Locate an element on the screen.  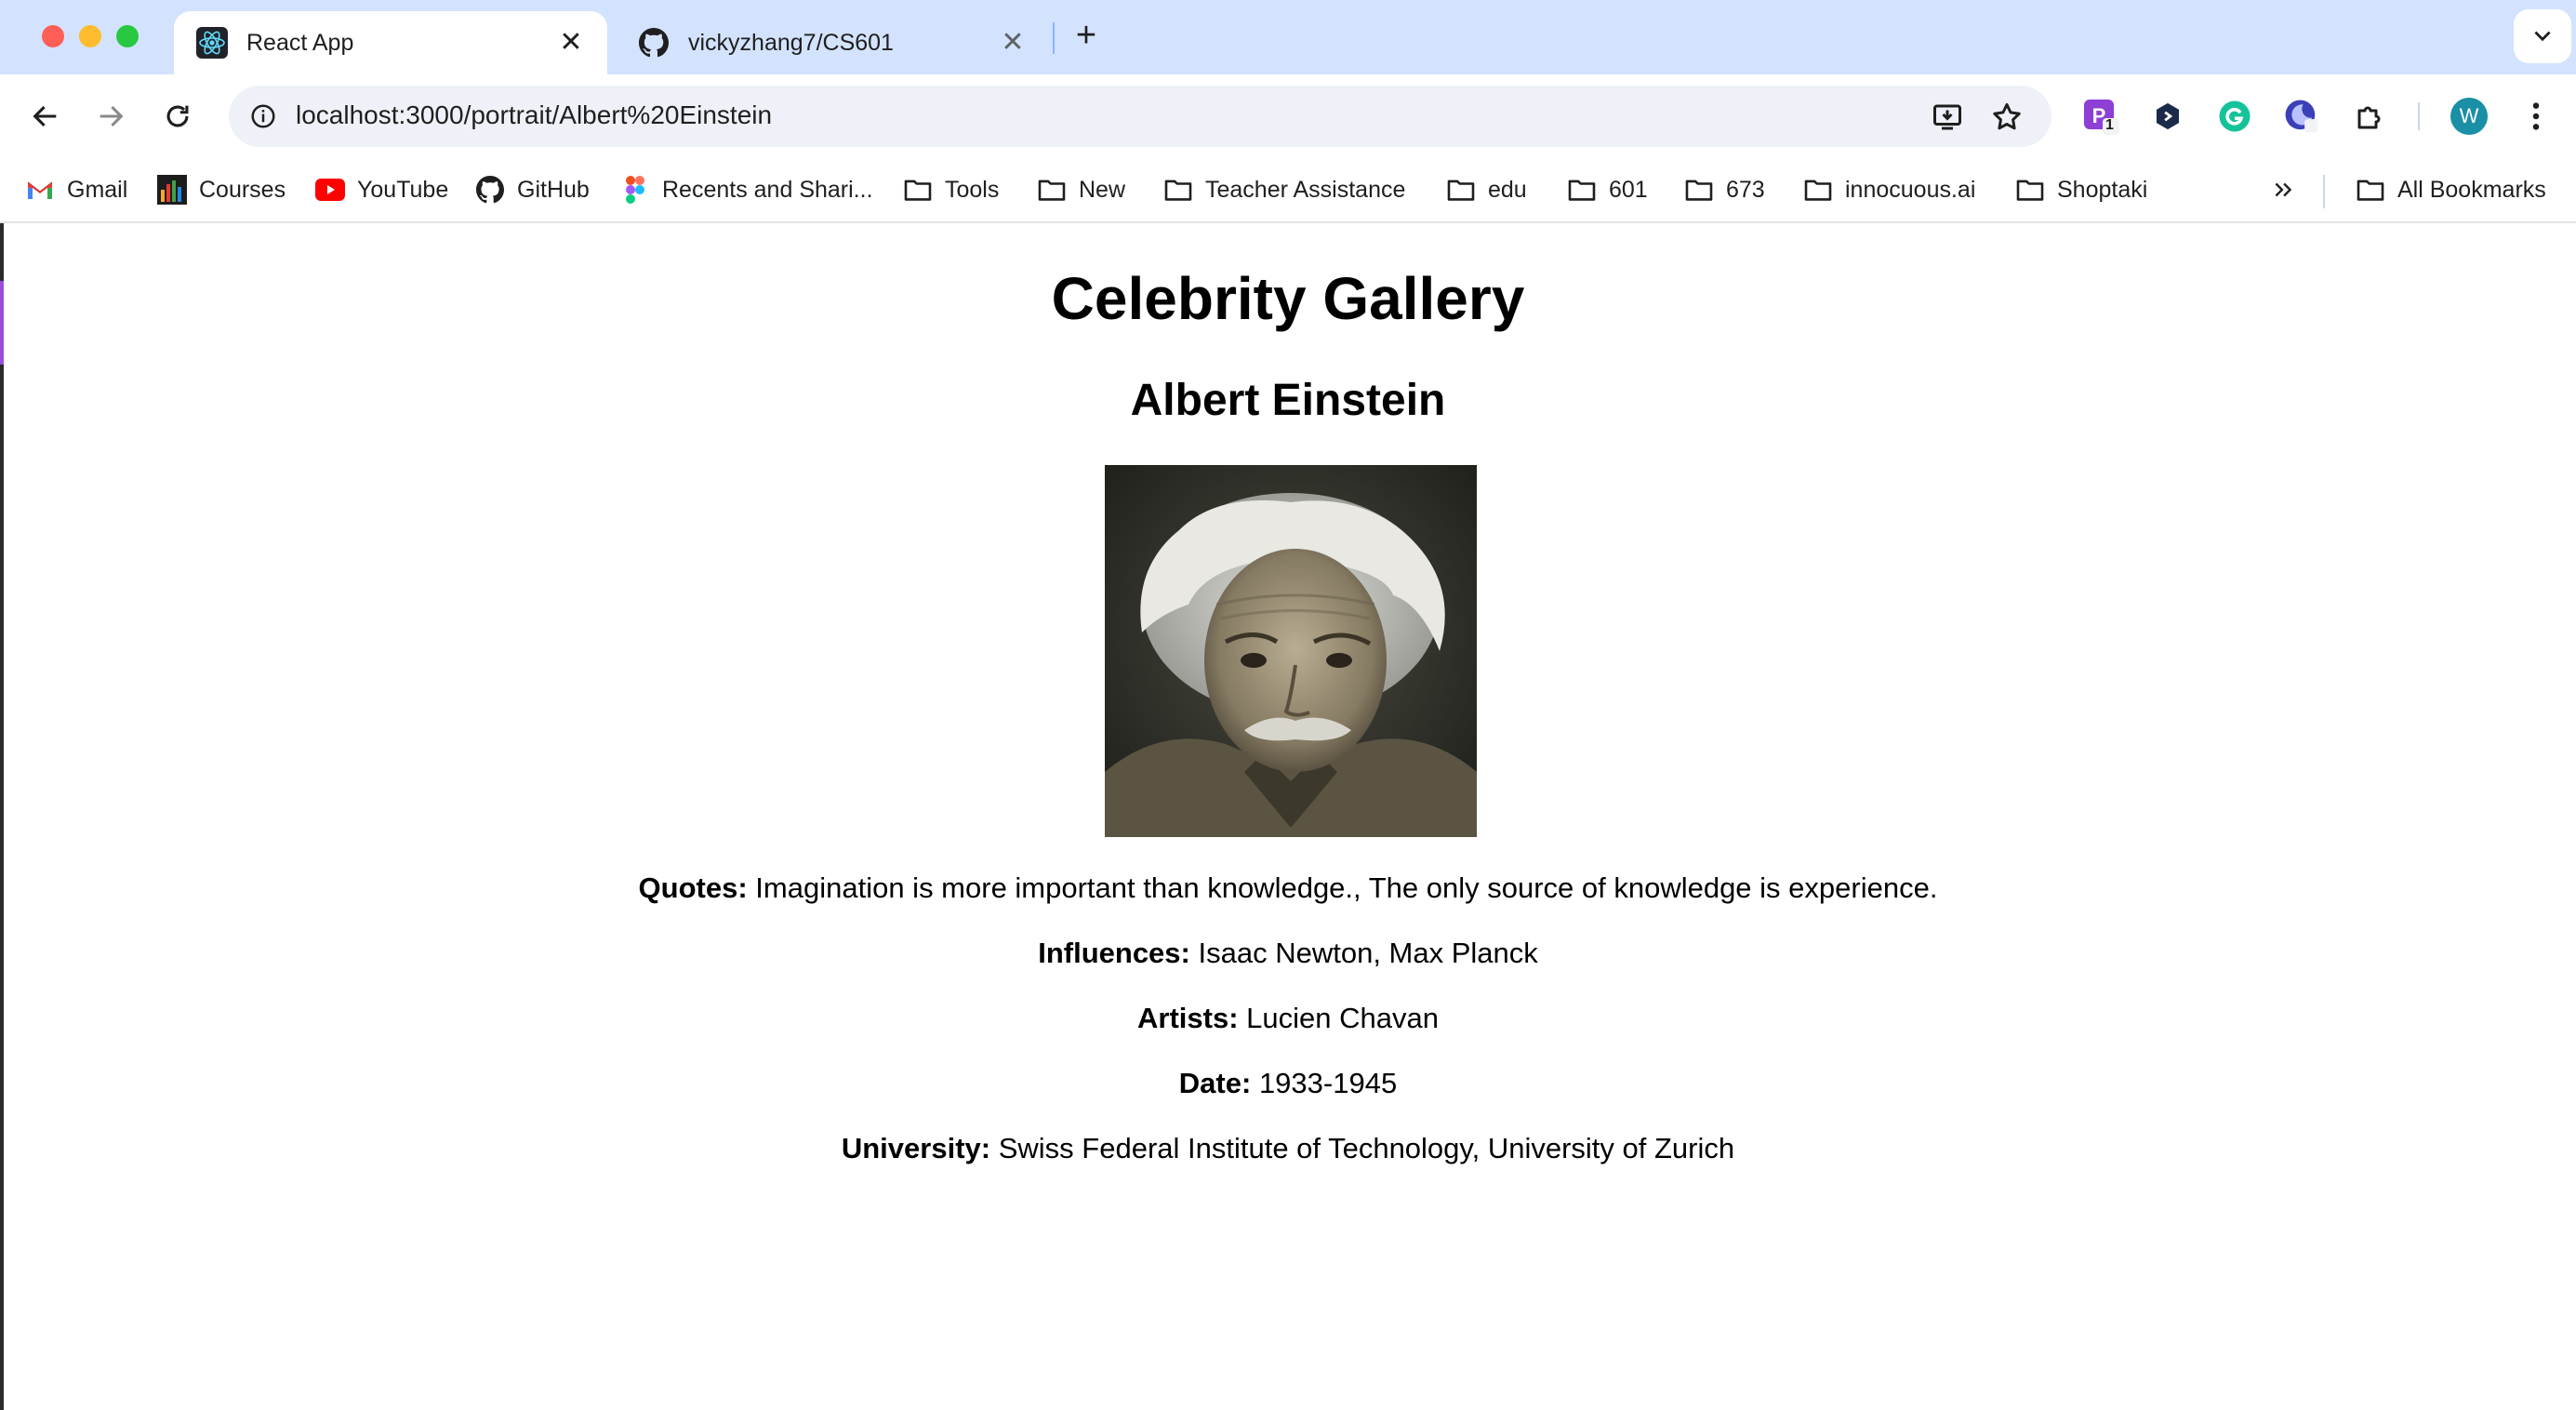
extension-p-button: P 1 is located at coordinates (2100, 116).